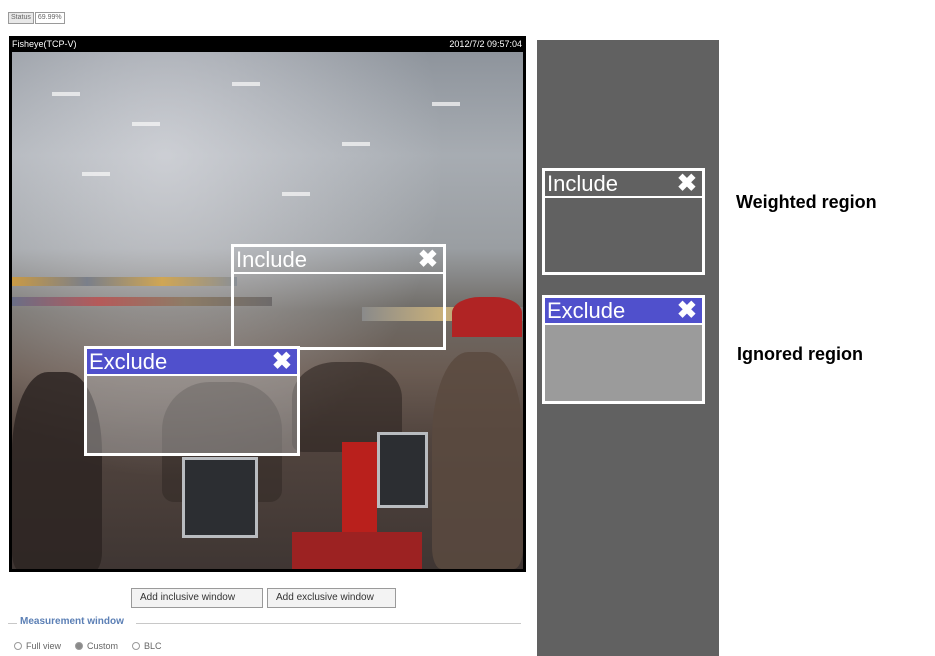  I want to click on status-tabs: Status 69.99%, so click(37, 18).